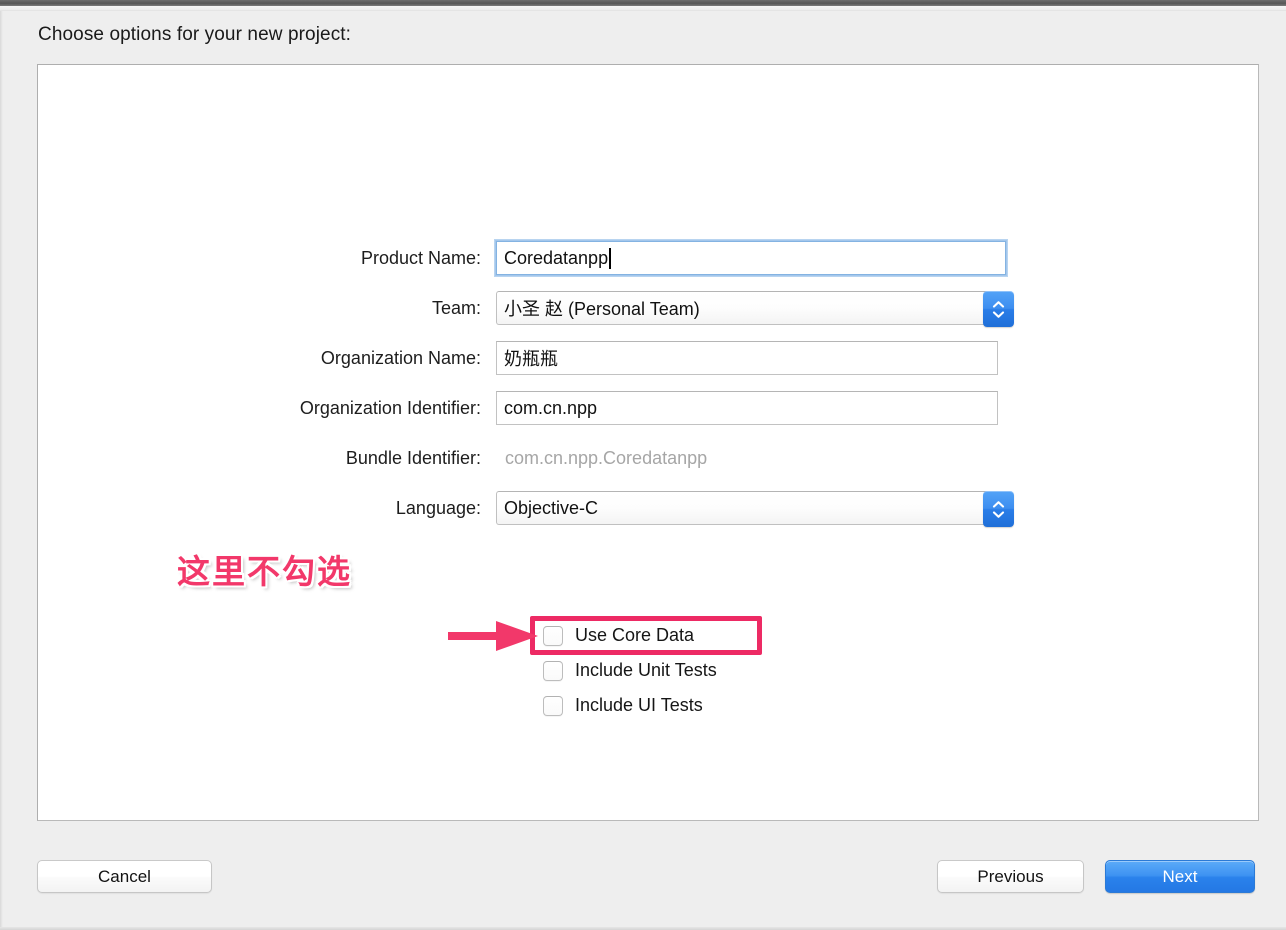  What do you see at coordinates (643, 8) in the screenshot?
I see `window-titlebar-sheen` at bounding box center [643, 8].